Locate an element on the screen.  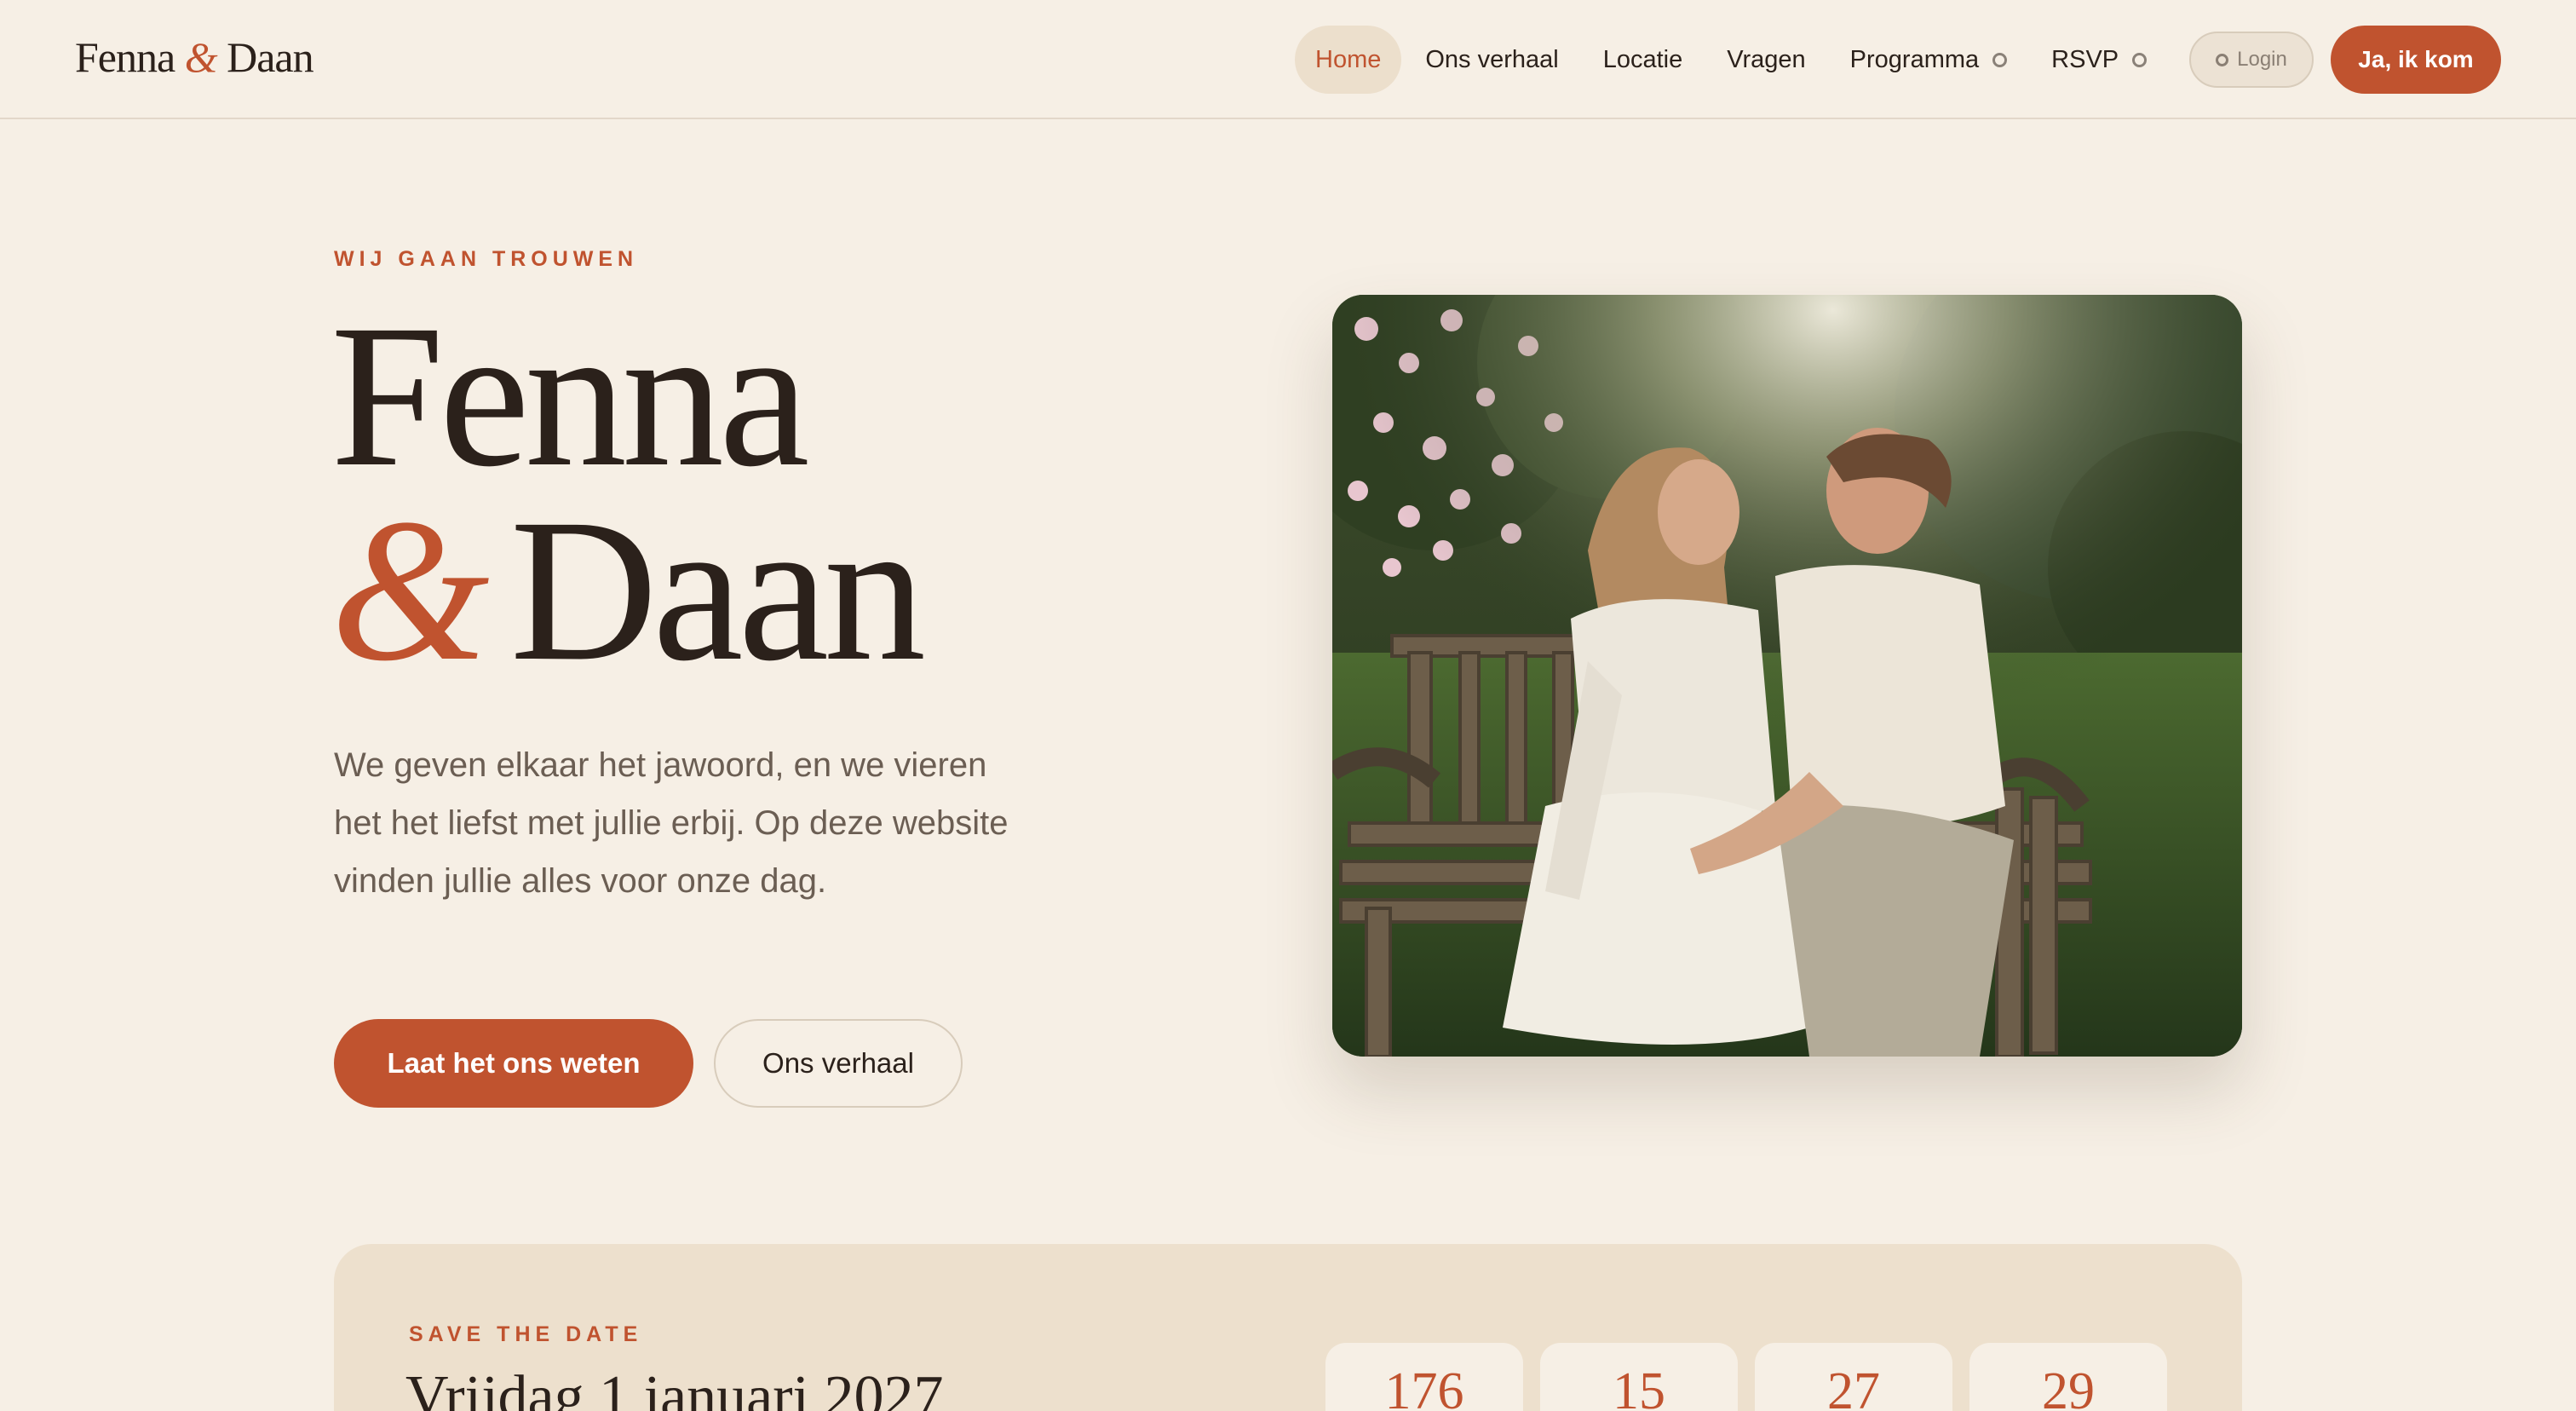
our-story-button: Ons verhaal is located at coordinates (839, 1063).